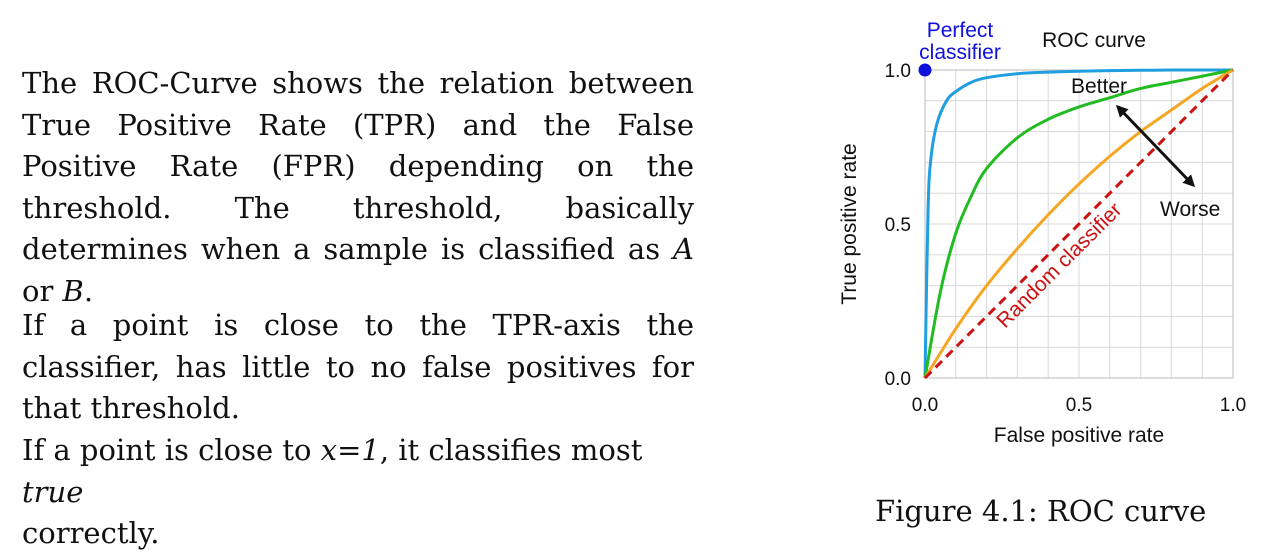 Image resolution: width=1272 pixels, height=557 pixels. I want to click on y-tick-label: 0.0, so click(898, 379).